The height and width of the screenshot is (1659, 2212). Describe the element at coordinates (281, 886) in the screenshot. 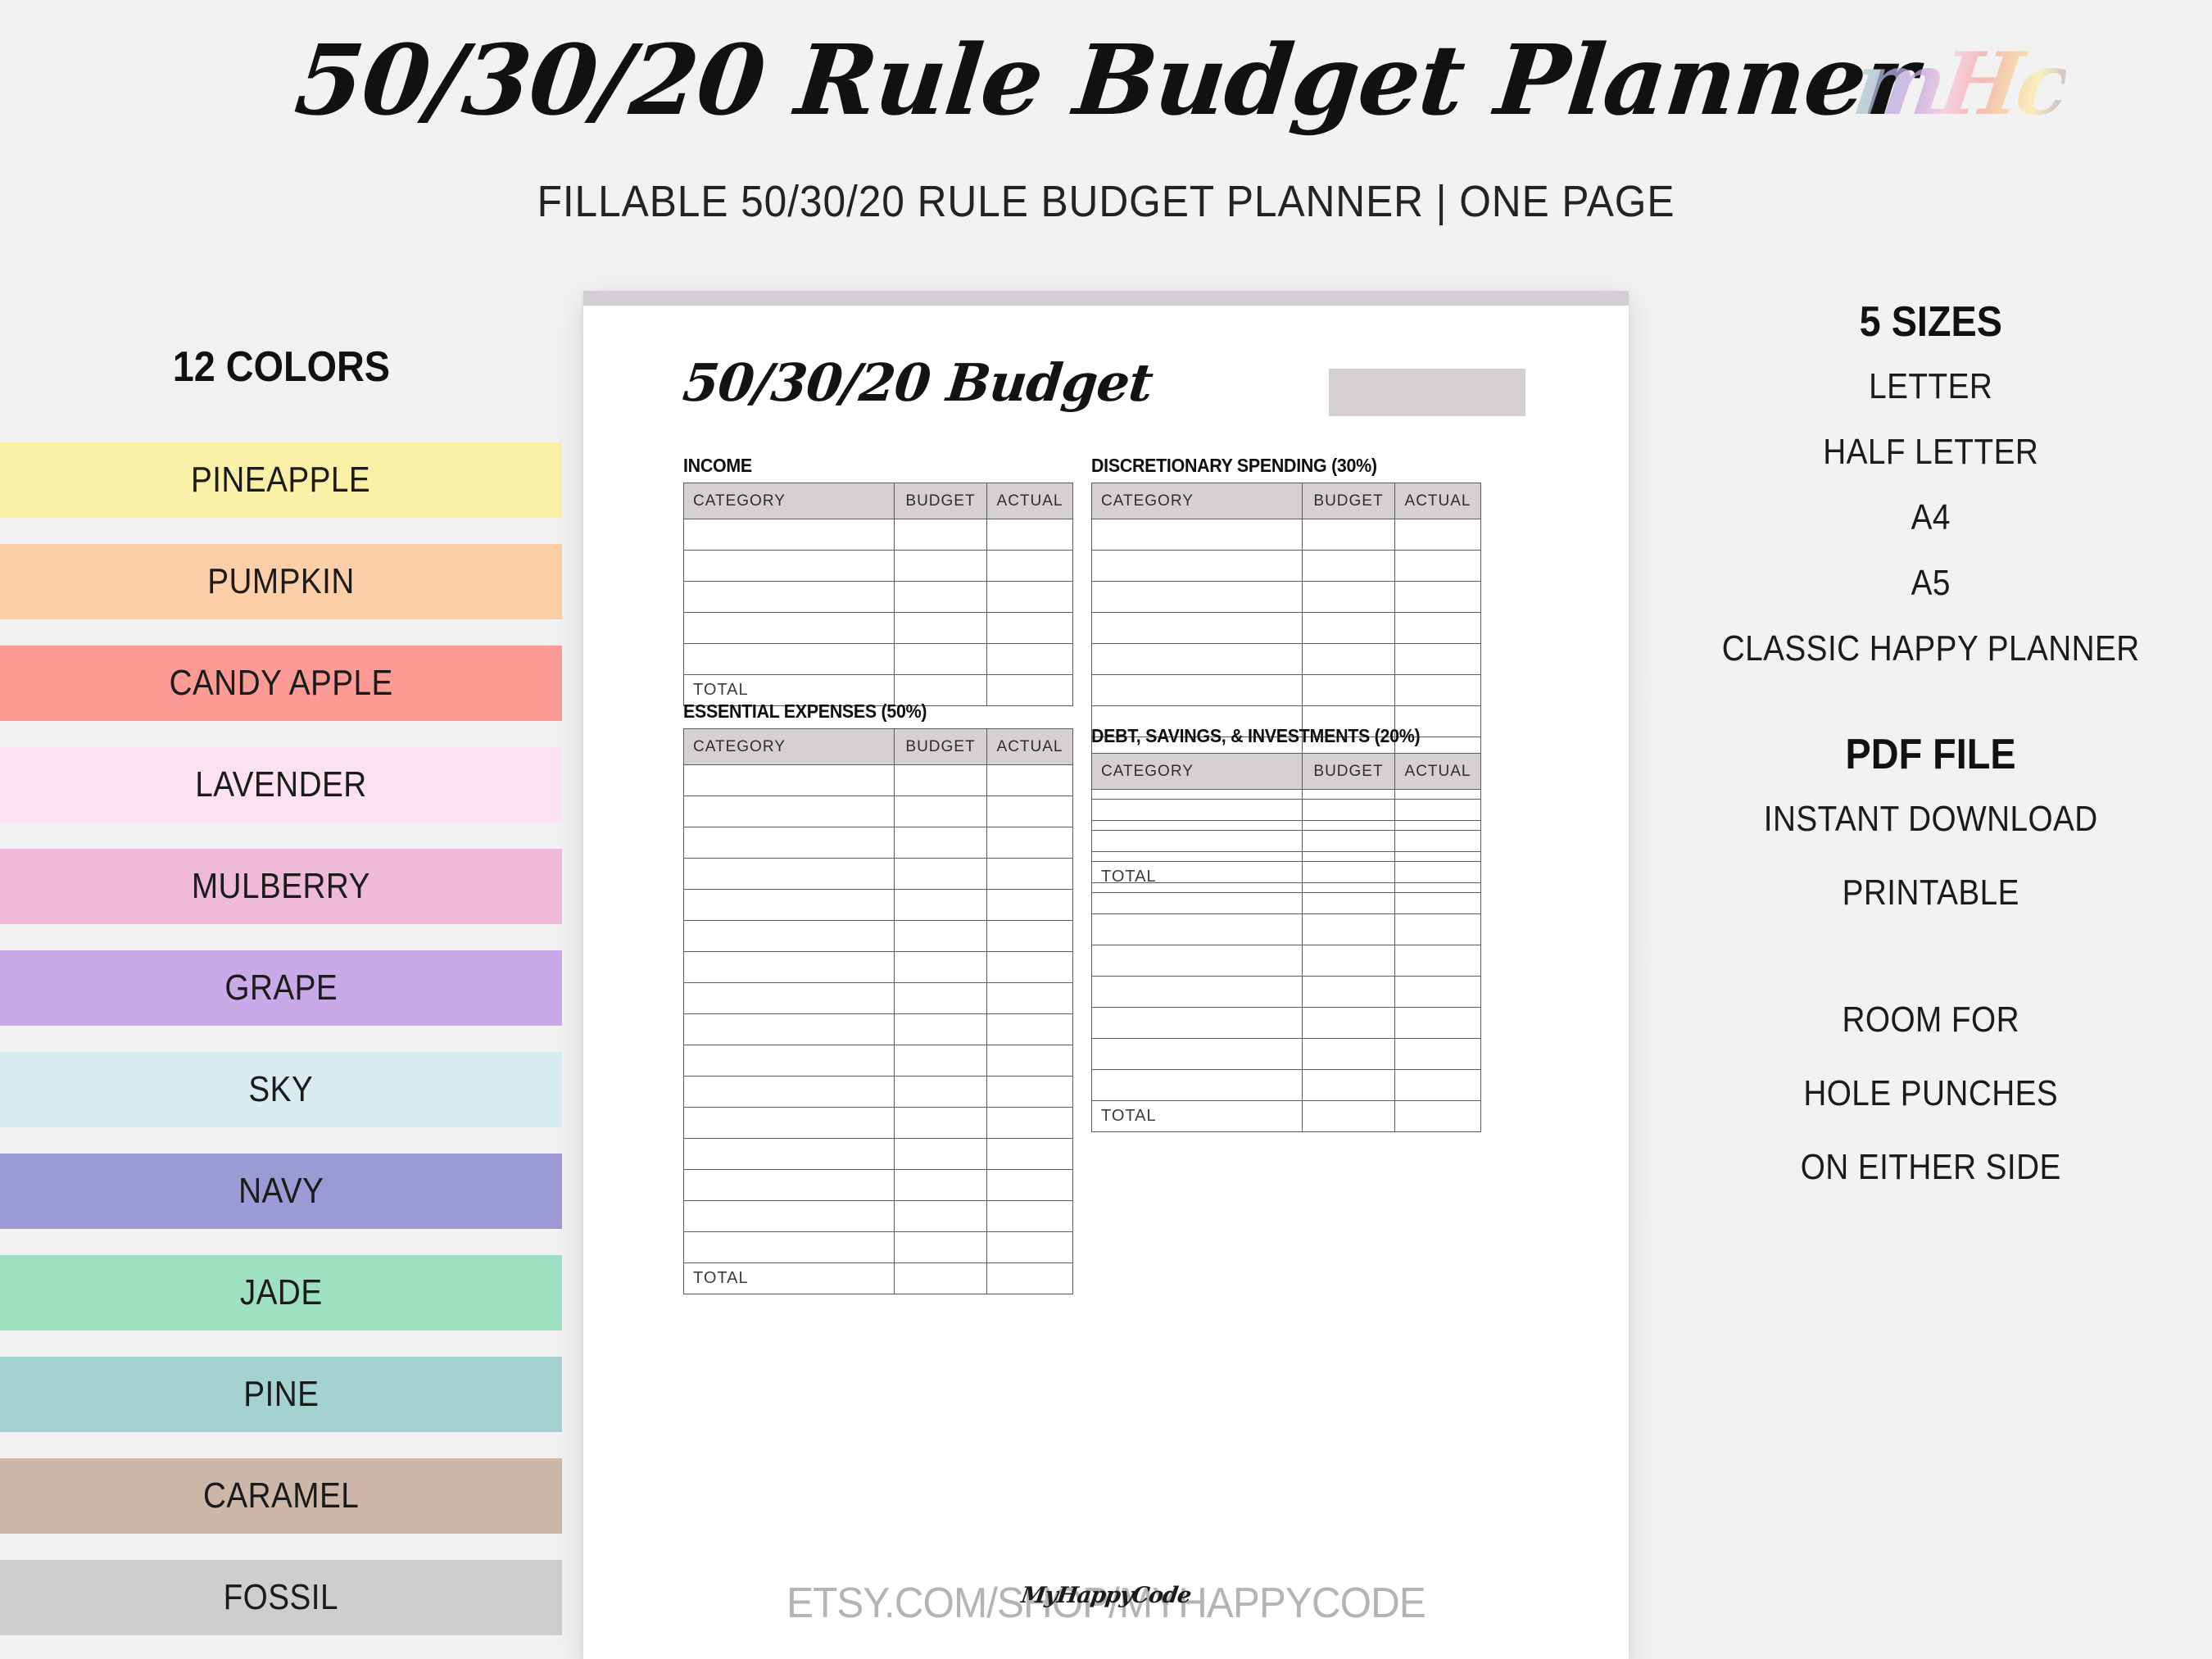

I see `color-swatch-mulberry: MULBERRY` at that location.